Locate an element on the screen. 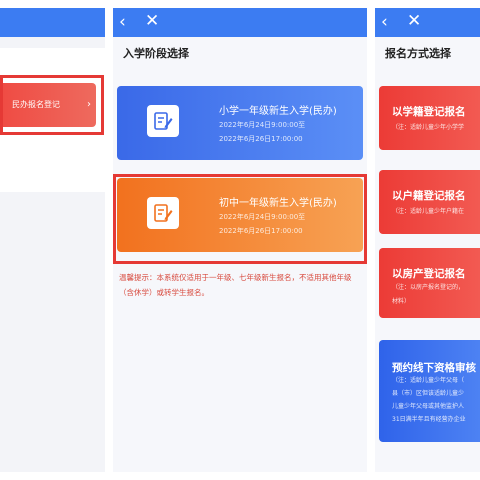 The image size is (480, 480). option-note: （注：适龄儿童少年小学学 is located at coordinates (428, 127).